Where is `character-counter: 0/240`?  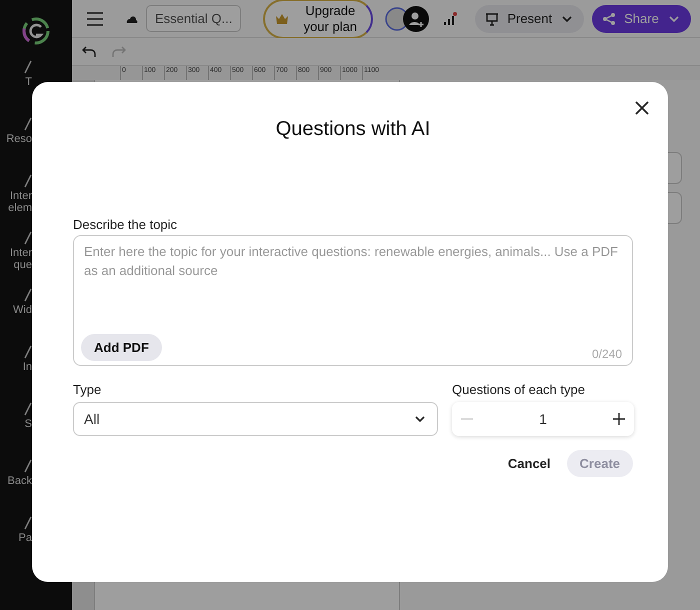
character-counter: 0/240 is located at coordinates (607, 354).